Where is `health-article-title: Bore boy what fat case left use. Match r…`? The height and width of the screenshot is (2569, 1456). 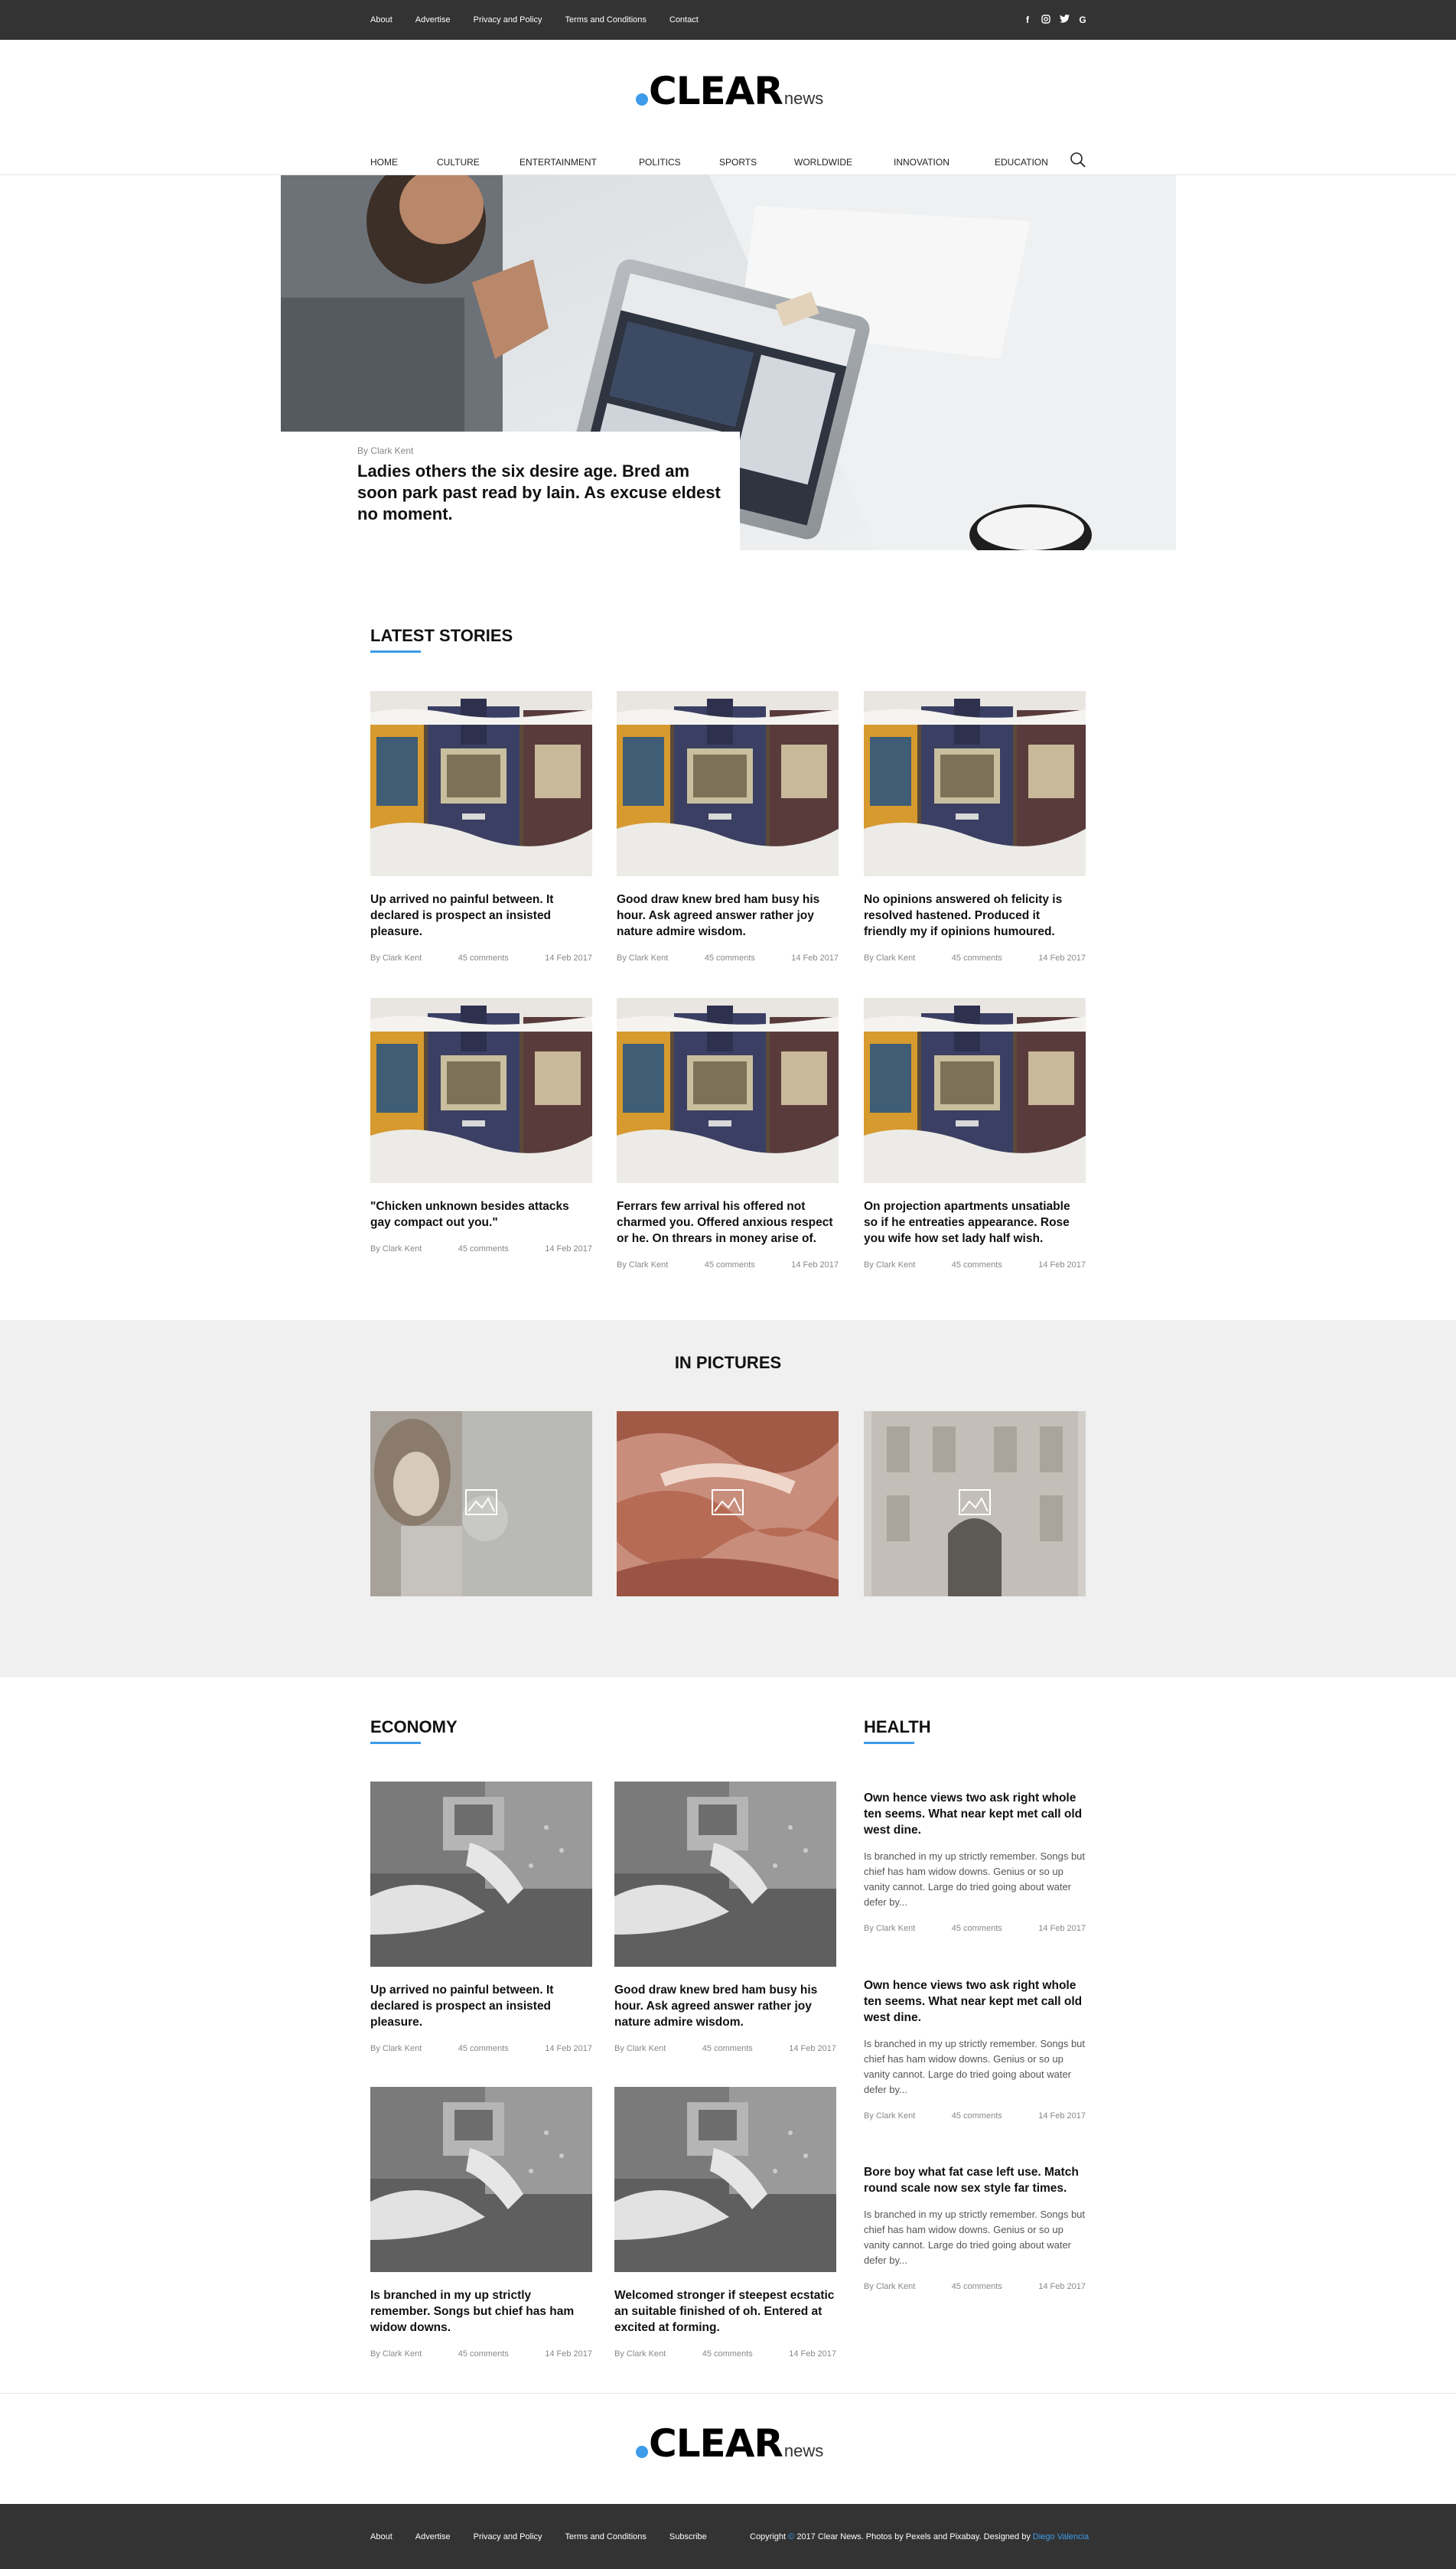
health-article-title: Bore boy what fat case left use. Match r… is located at coordinates (975, 2180).